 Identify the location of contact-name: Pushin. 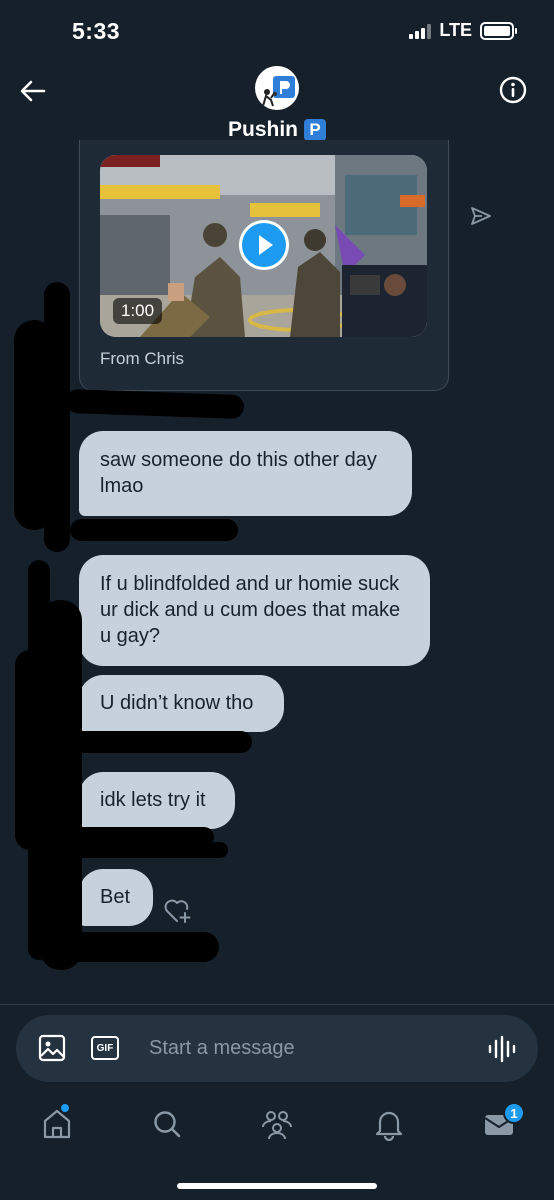
(262, 129).